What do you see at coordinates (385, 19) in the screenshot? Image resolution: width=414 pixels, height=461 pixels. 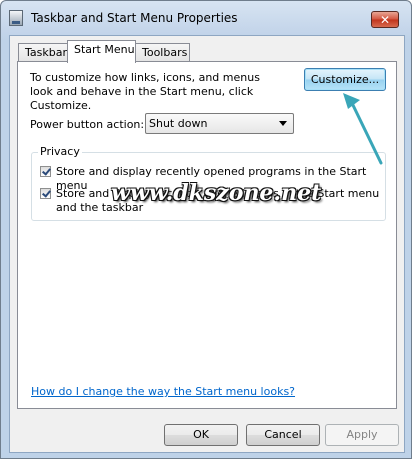 I see `close-button: ✕` at bounding box center [385, 19].